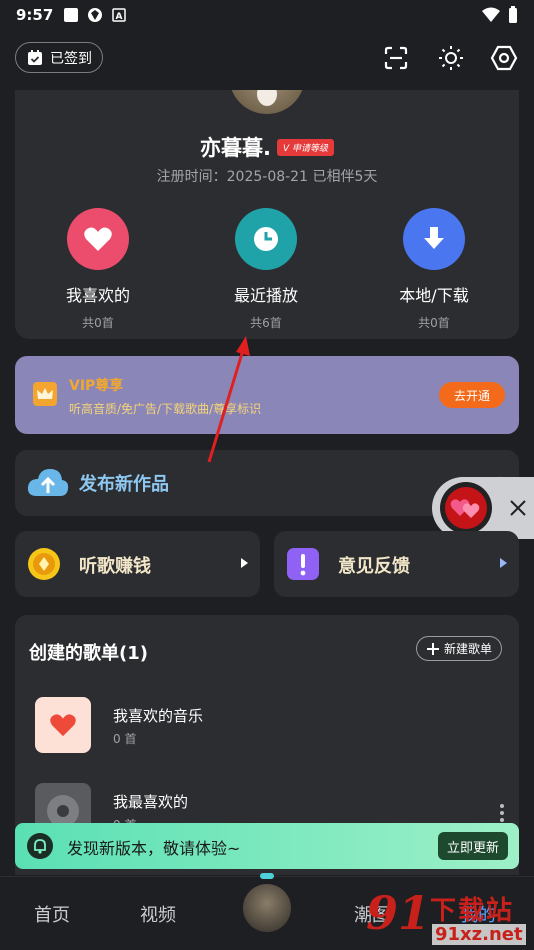 This screenshot has width=534, height=950. What do you see at coordinates (396, 58) in the screenshot?
I see `scan-icon` at bounding box center [396, 58].